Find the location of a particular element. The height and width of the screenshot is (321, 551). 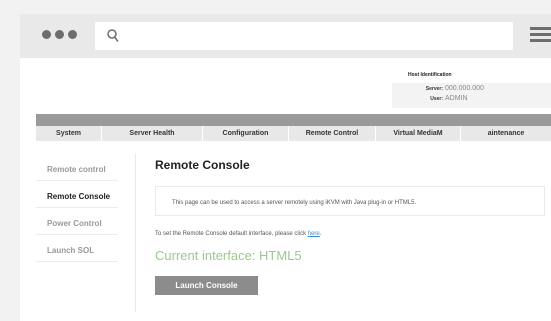

launch-console-button: Launch Console is located at coordinates (206, 285).